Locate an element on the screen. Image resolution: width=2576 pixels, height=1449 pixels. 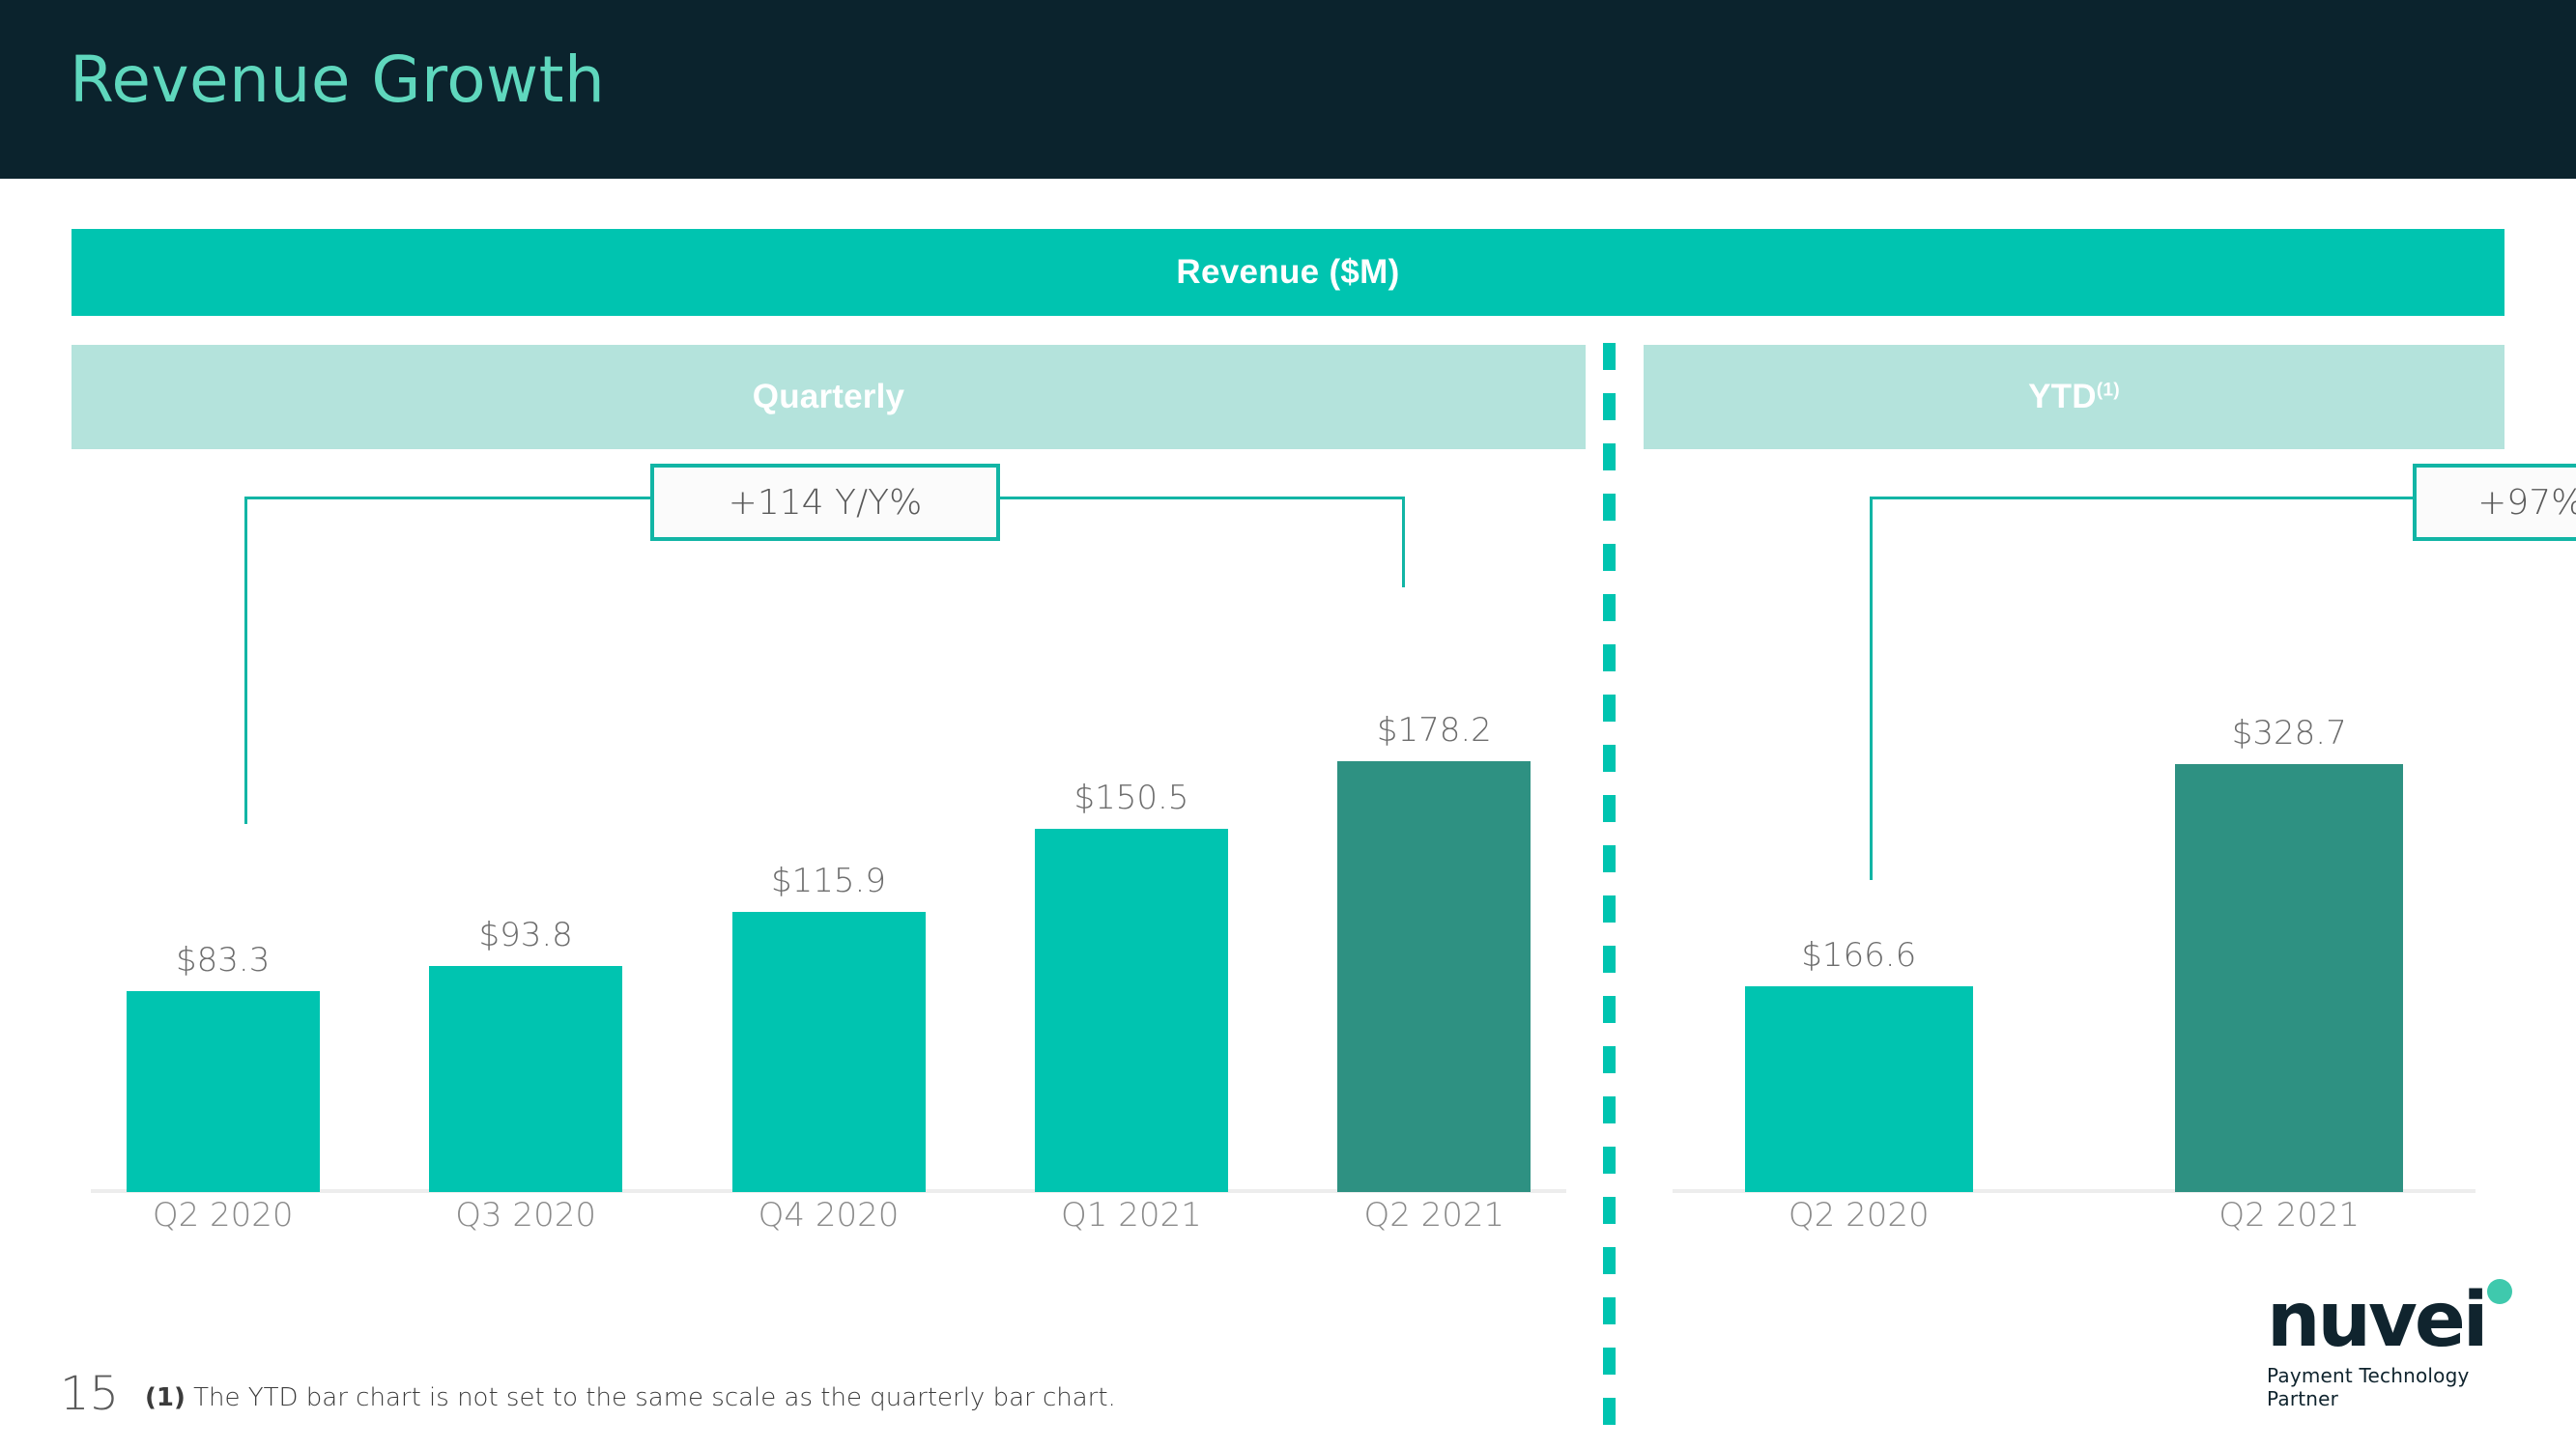
bar-slot: $328.7 is located at coordinates (2290, 858).